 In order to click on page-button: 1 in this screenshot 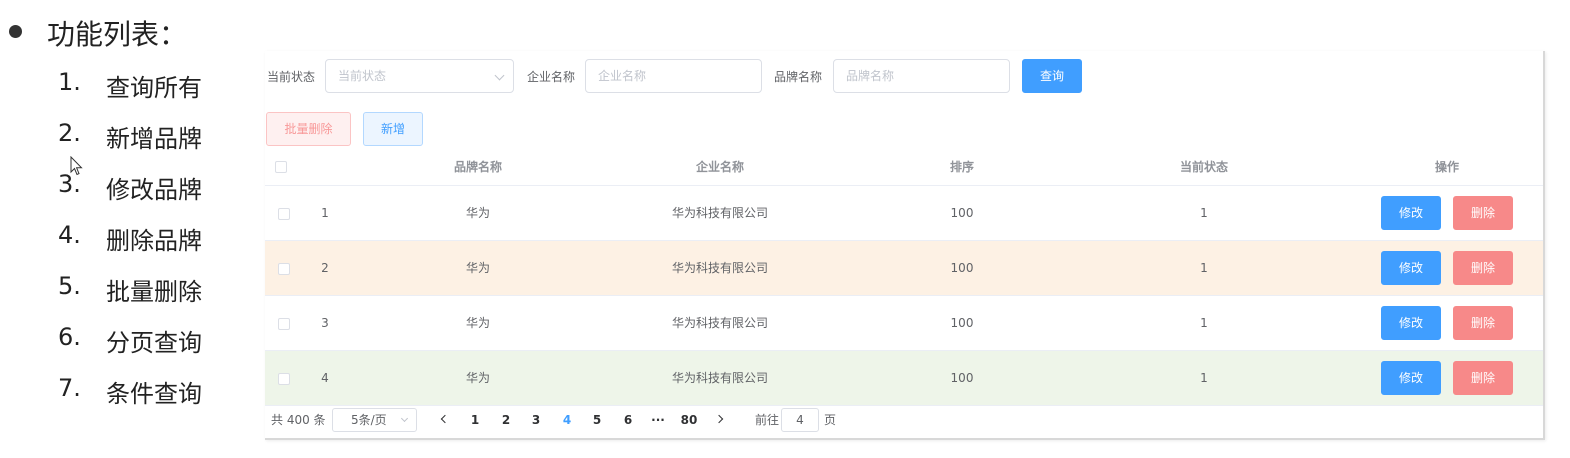, I will do `click(475, 420)`.